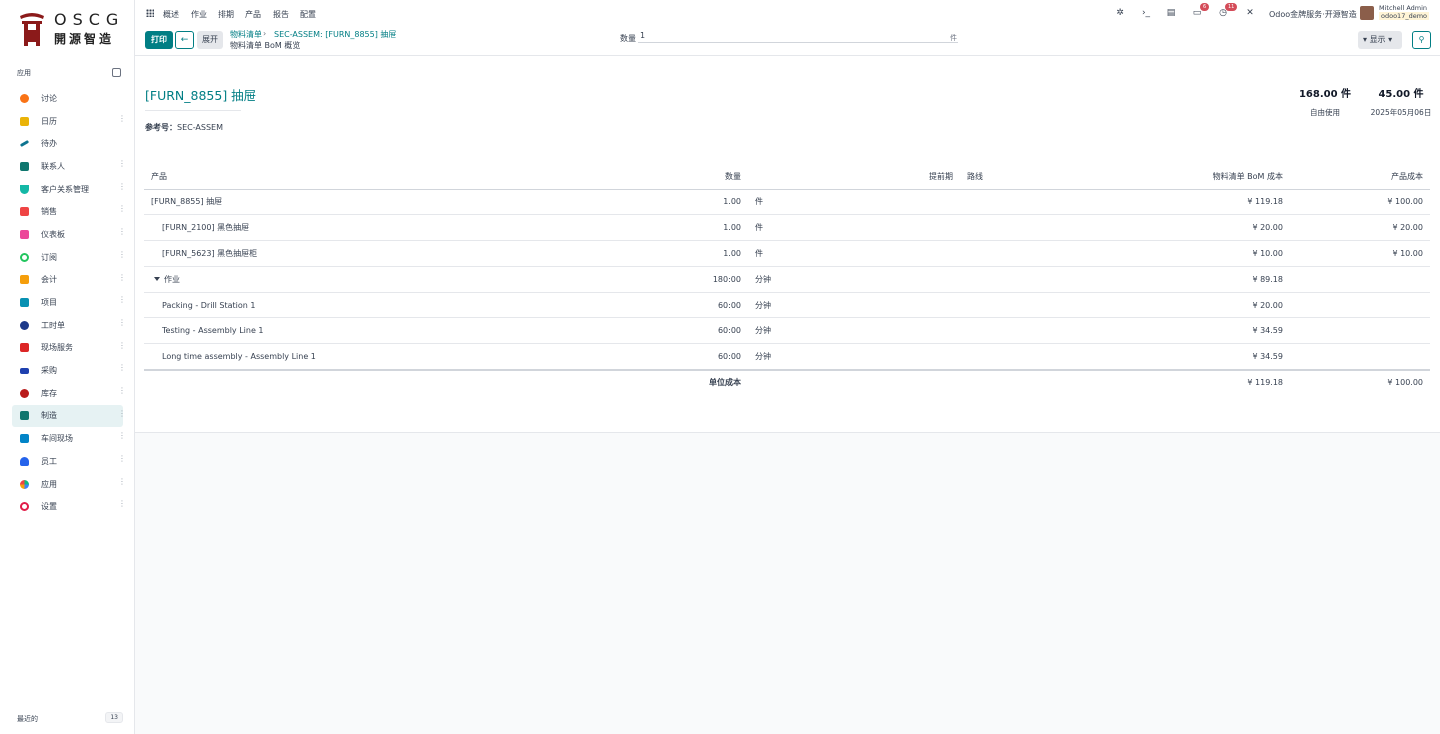 Image resolution: width=1440 pixels, height=734 pixels. I want to click on terminal-icon: ›_, so click(1146, 13).